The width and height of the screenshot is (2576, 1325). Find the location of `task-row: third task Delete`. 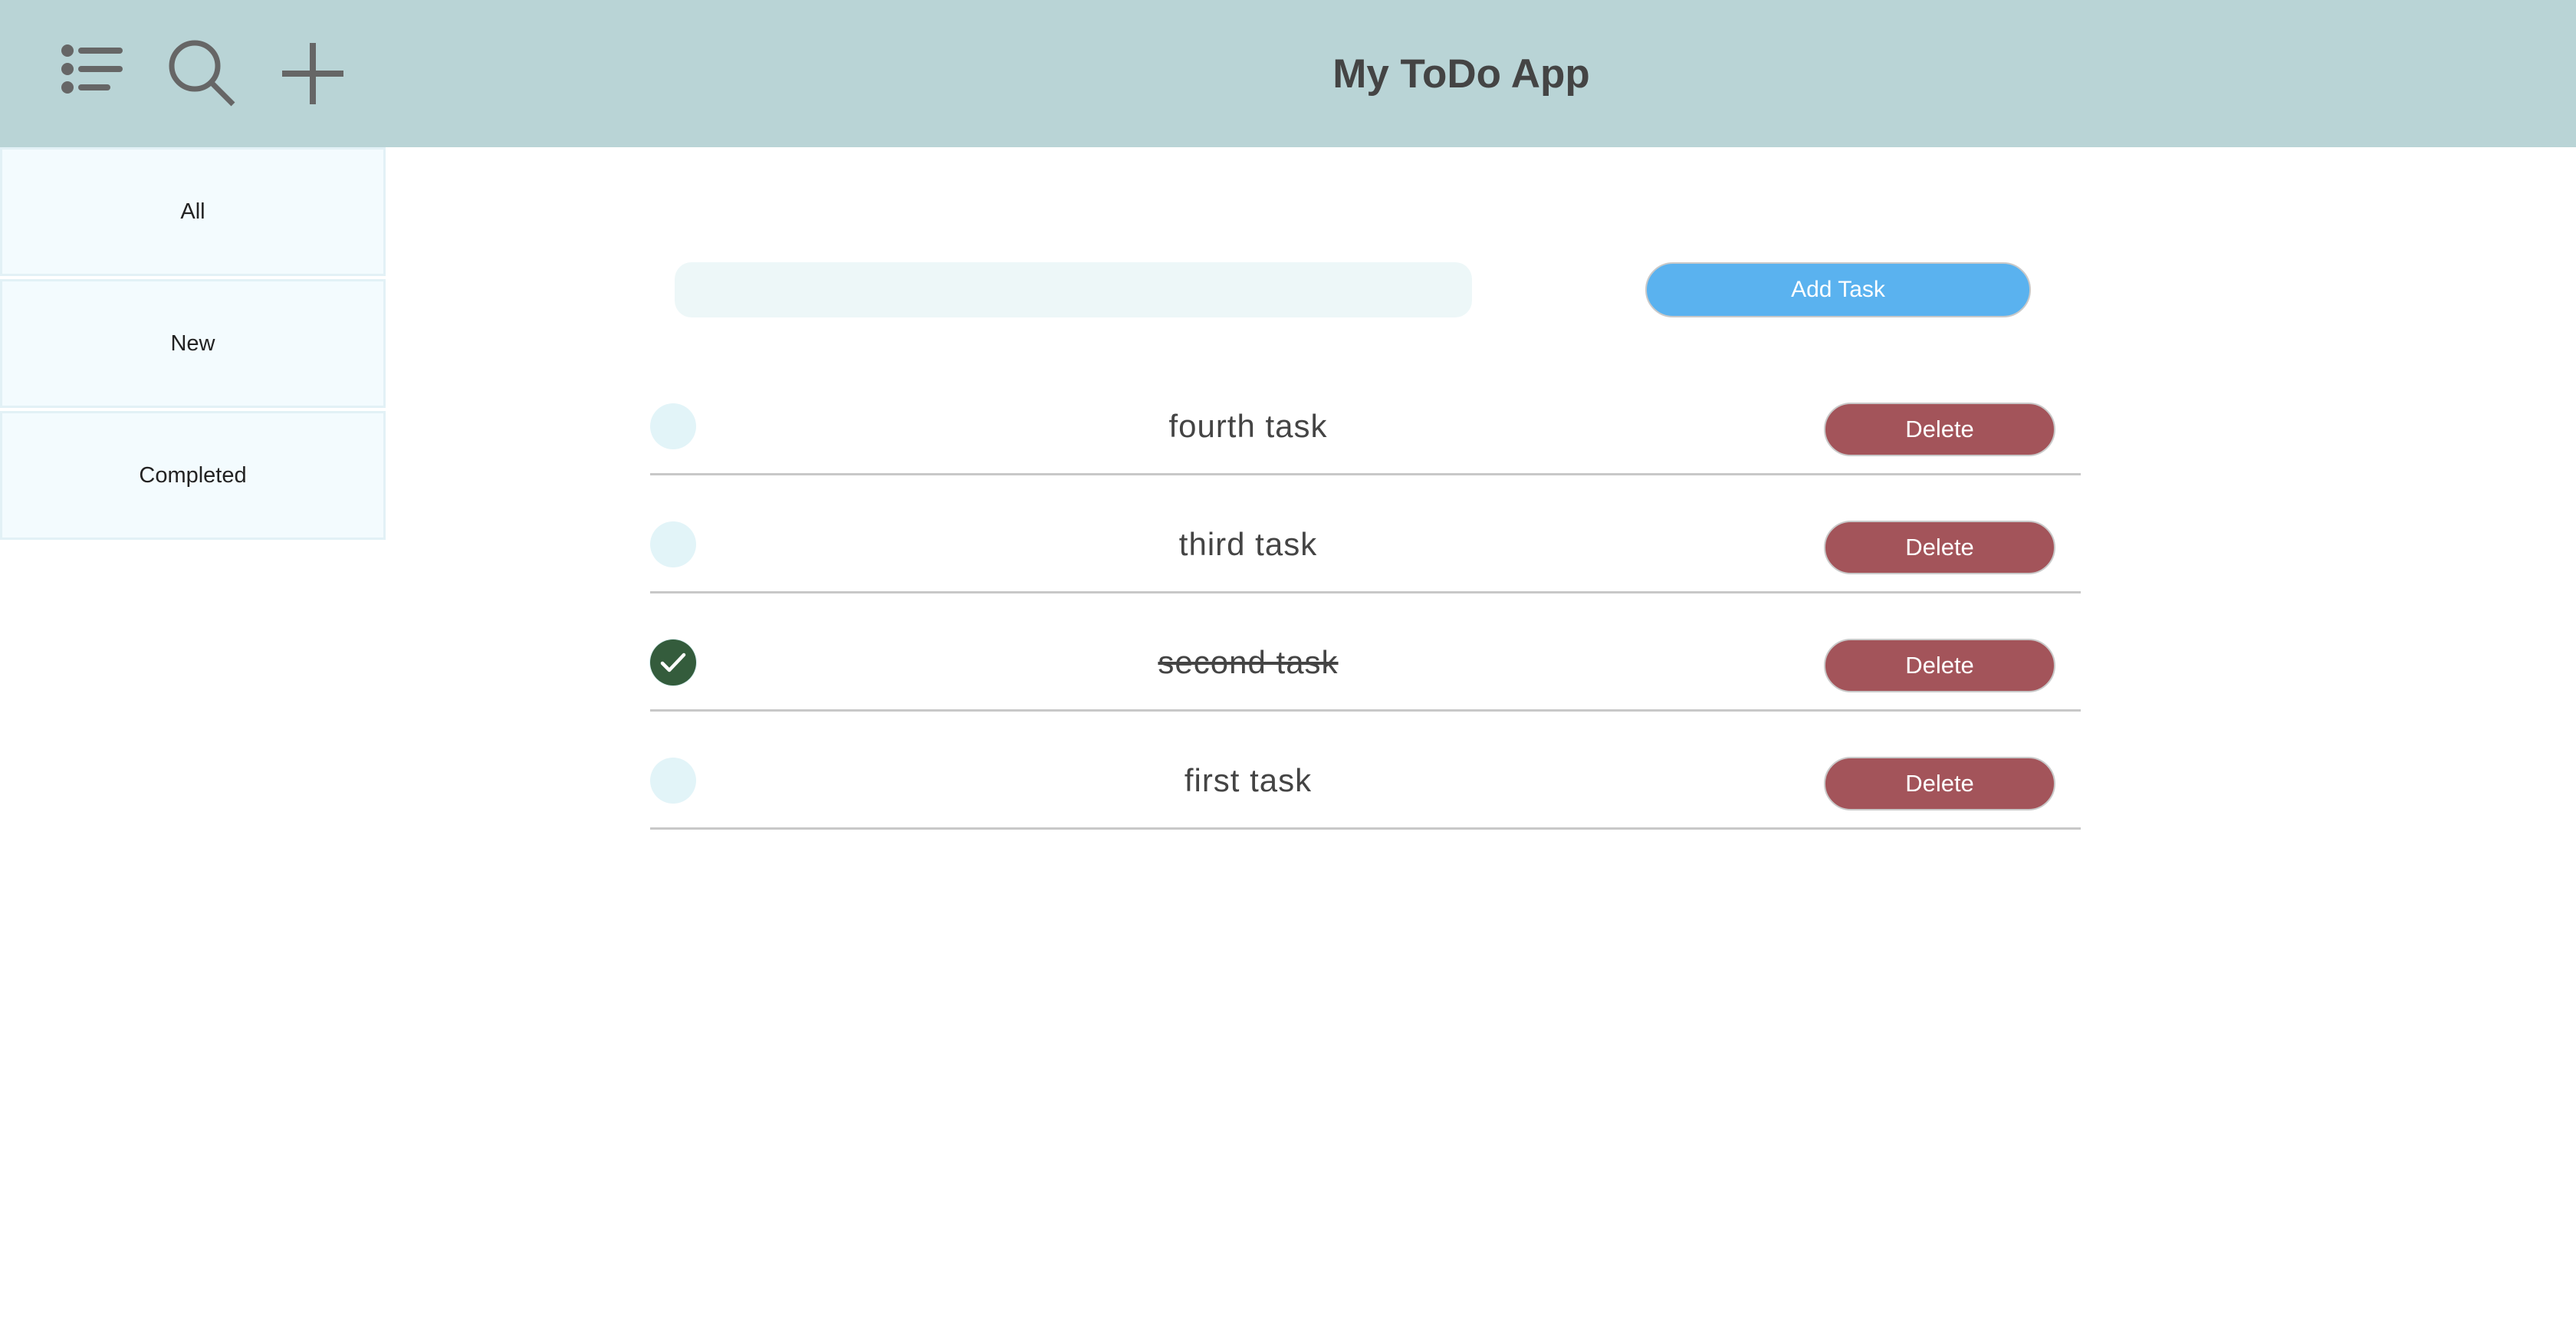

task-row: third task Delete is located at coordinates (1366, 534).